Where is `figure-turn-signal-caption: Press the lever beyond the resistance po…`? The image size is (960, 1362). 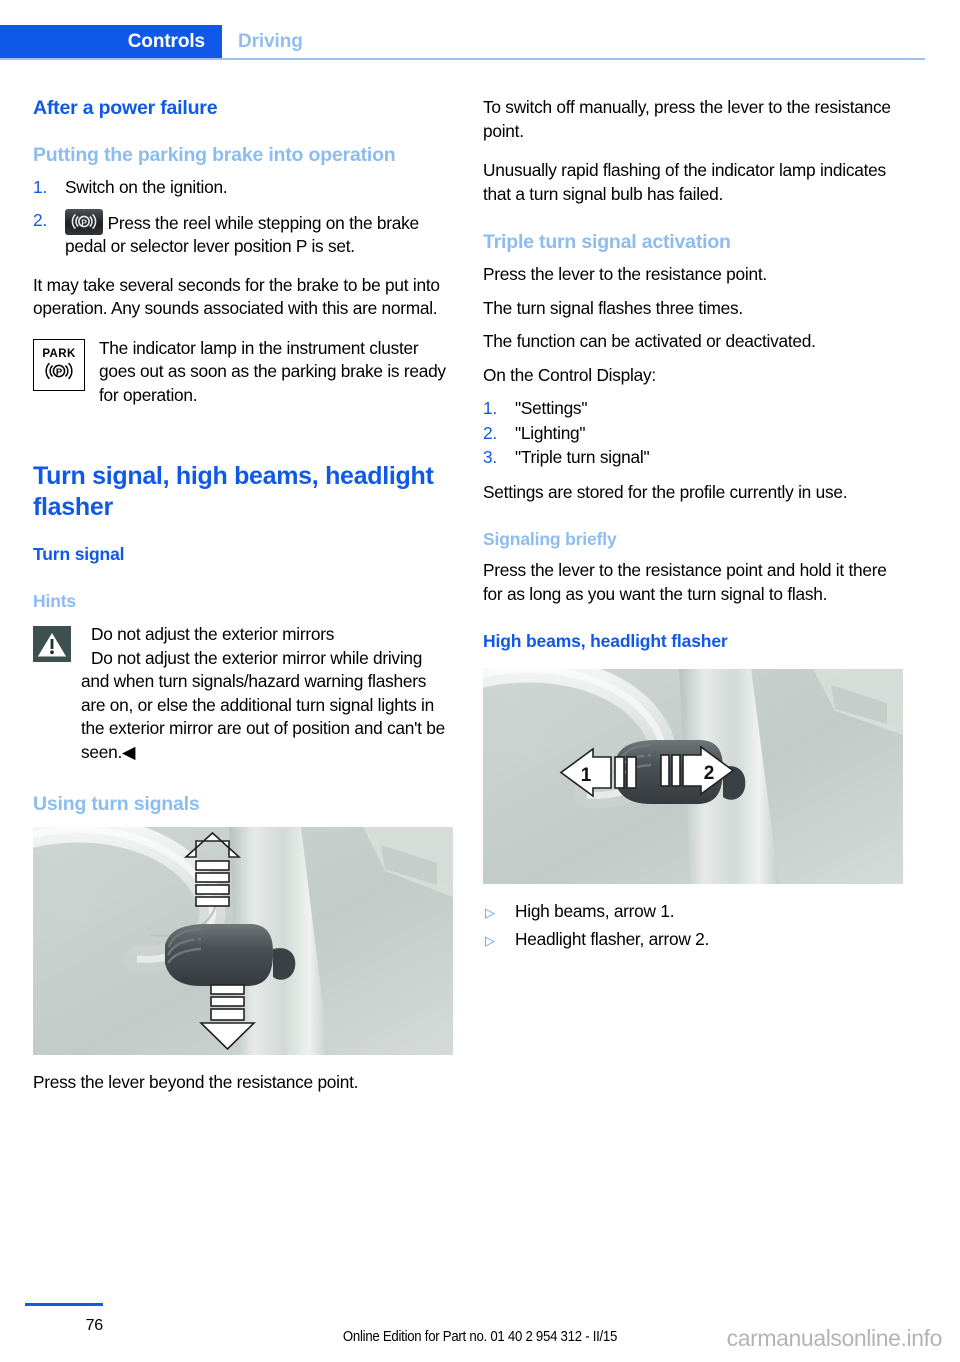
figure-turn-signal-caption: Press the lever beyond the resistance po… is located at coordinates (196, 1082).